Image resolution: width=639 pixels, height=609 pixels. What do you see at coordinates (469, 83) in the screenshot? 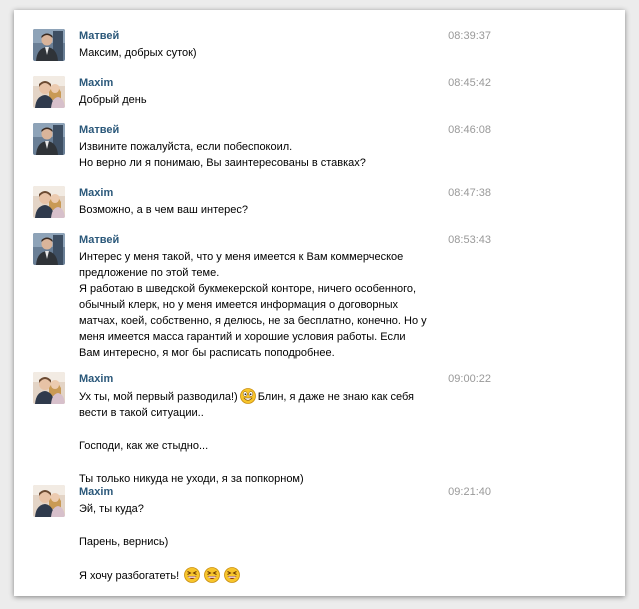
I see `message-time: 08:45:42` at bounding box center [469, 83].